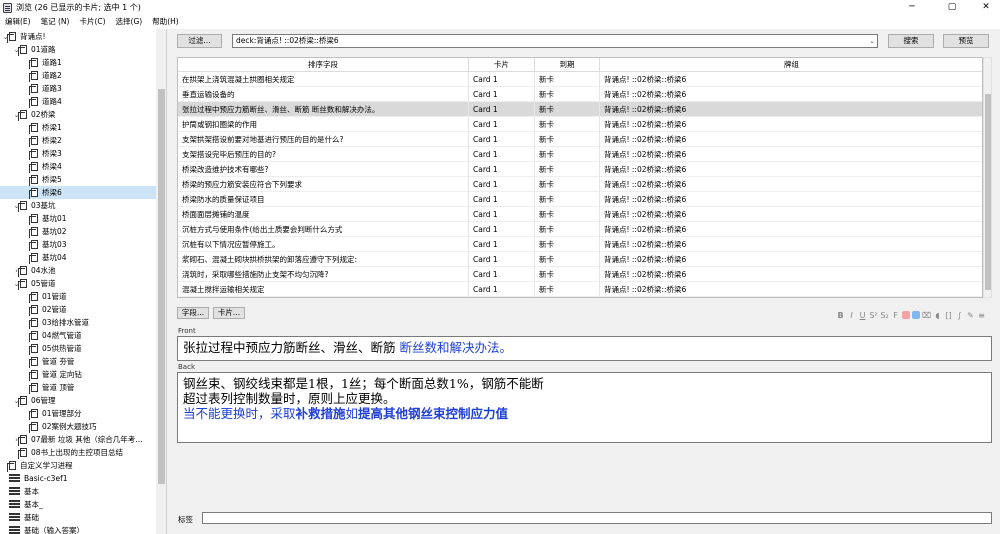 The image size is (1000, 534). Describe the element at coordinates (78, 231) in the screenshot. I see `sidebar-item: 基坑02` at that location.